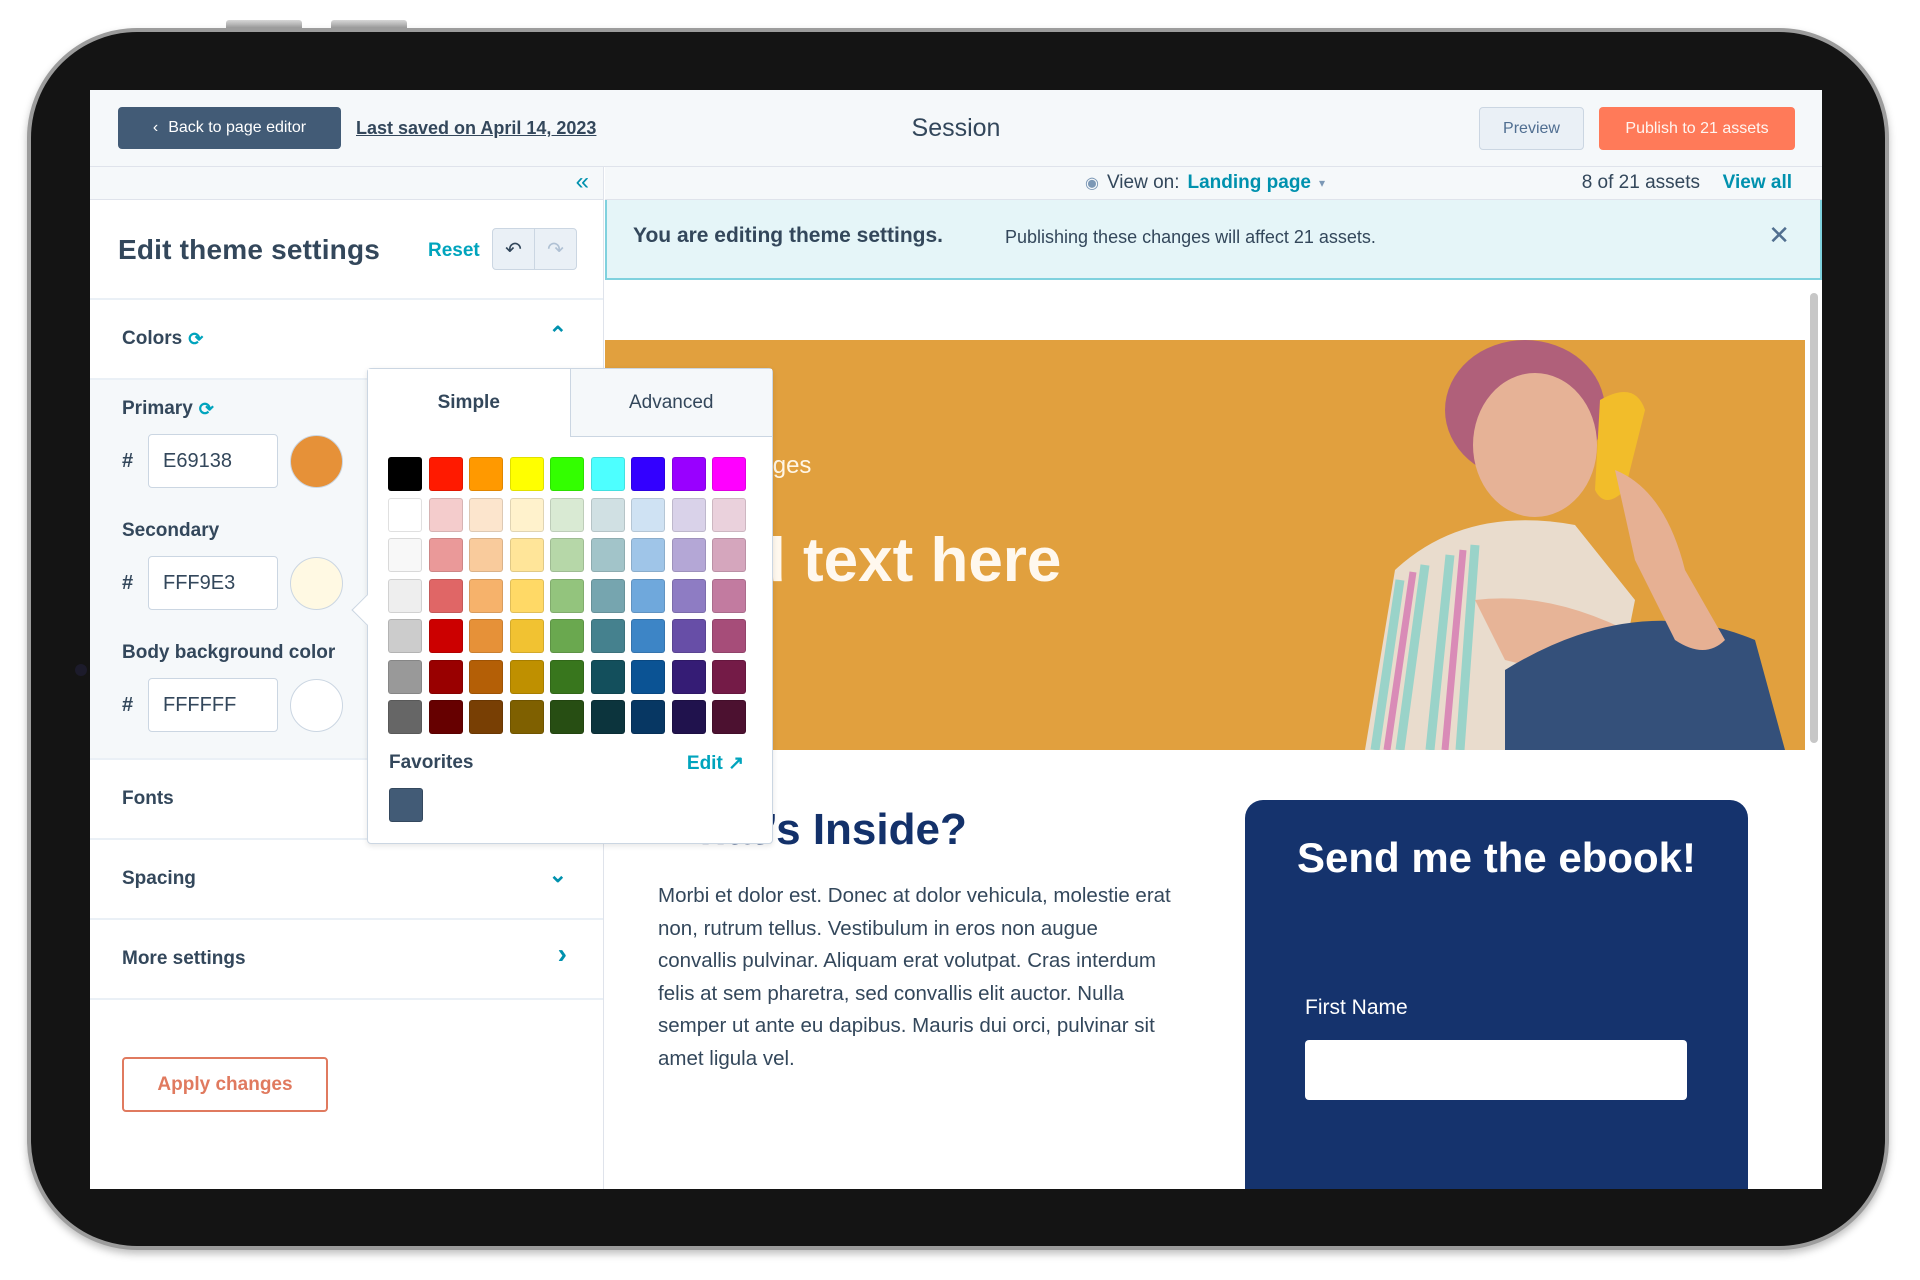  I want to click on favorites-edit-link: Edit ↗, so click(715, 763).